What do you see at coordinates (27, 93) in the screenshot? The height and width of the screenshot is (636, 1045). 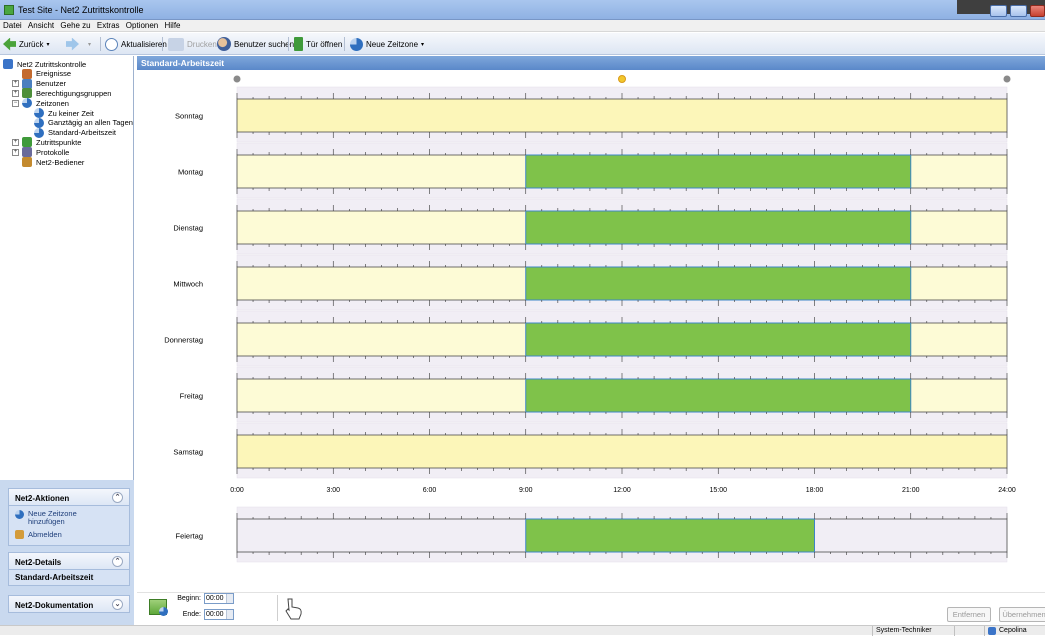 I see `groups-icon` at bounding box center [27, 93].